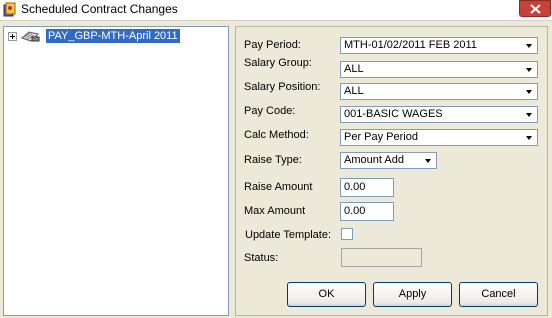 This screenshot has height=318, width=552. I want to click on pay-code-value: 001-BASIC WAGES, so click(393, 114).